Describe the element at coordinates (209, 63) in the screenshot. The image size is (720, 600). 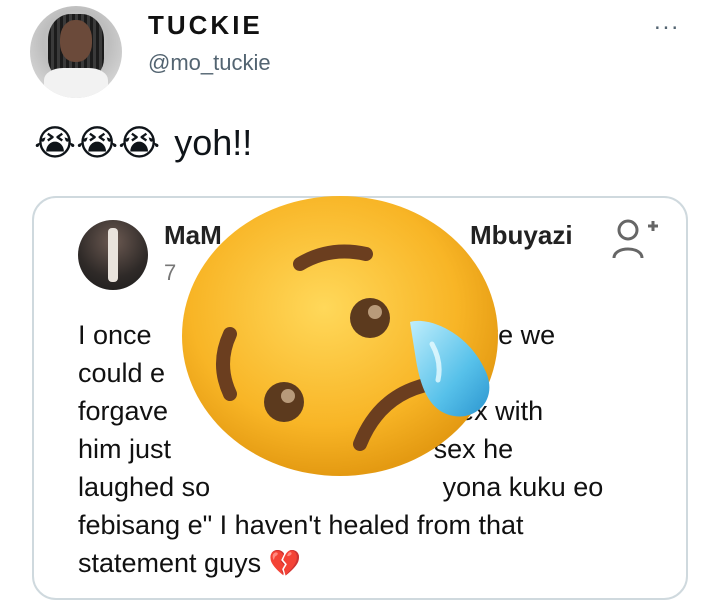
I see `author-handle: @mo_tuckie` at that location.